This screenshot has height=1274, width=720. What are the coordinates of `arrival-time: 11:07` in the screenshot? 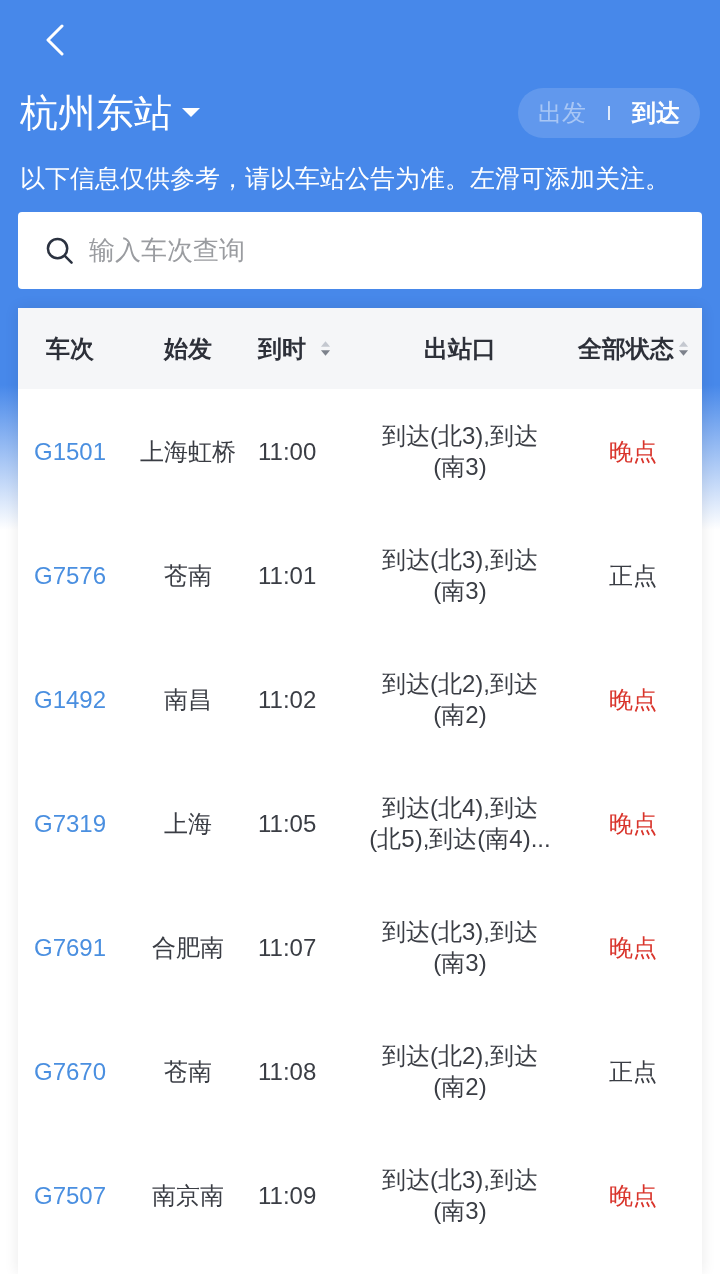 It's located at (287, 947).